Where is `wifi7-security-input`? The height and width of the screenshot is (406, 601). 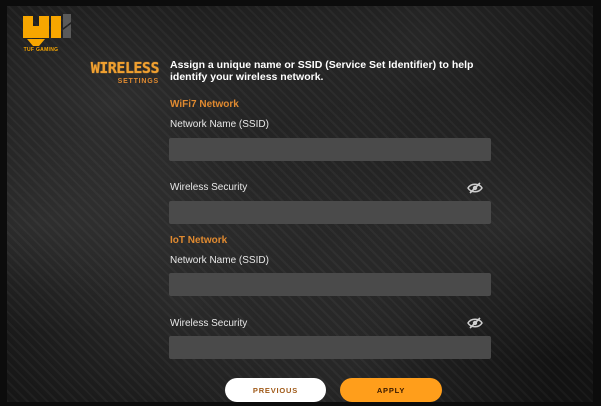 wifi7-security-input is located at coordinates (330, 212).